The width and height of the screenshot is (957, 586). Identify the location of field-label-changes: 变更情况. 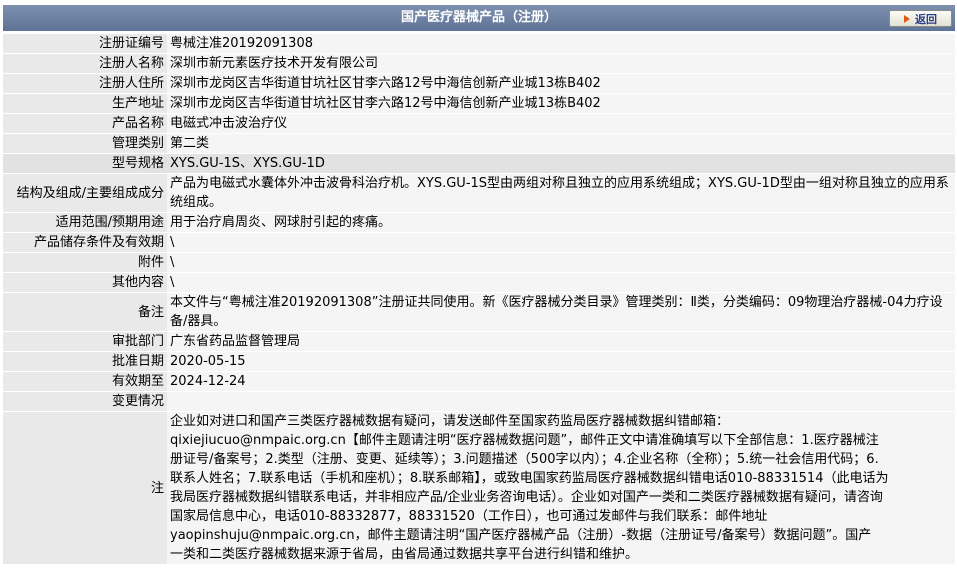
(85, 401).